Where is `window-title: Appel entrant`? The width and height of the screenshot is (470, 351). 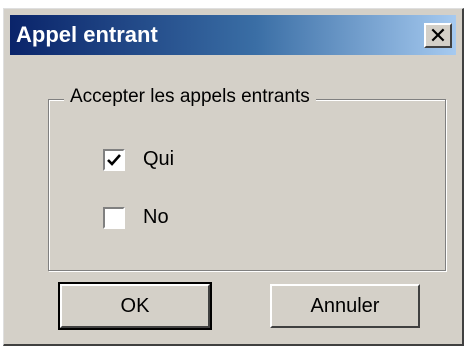
window-title: Appel entrant is located at coordinates (87, 34).